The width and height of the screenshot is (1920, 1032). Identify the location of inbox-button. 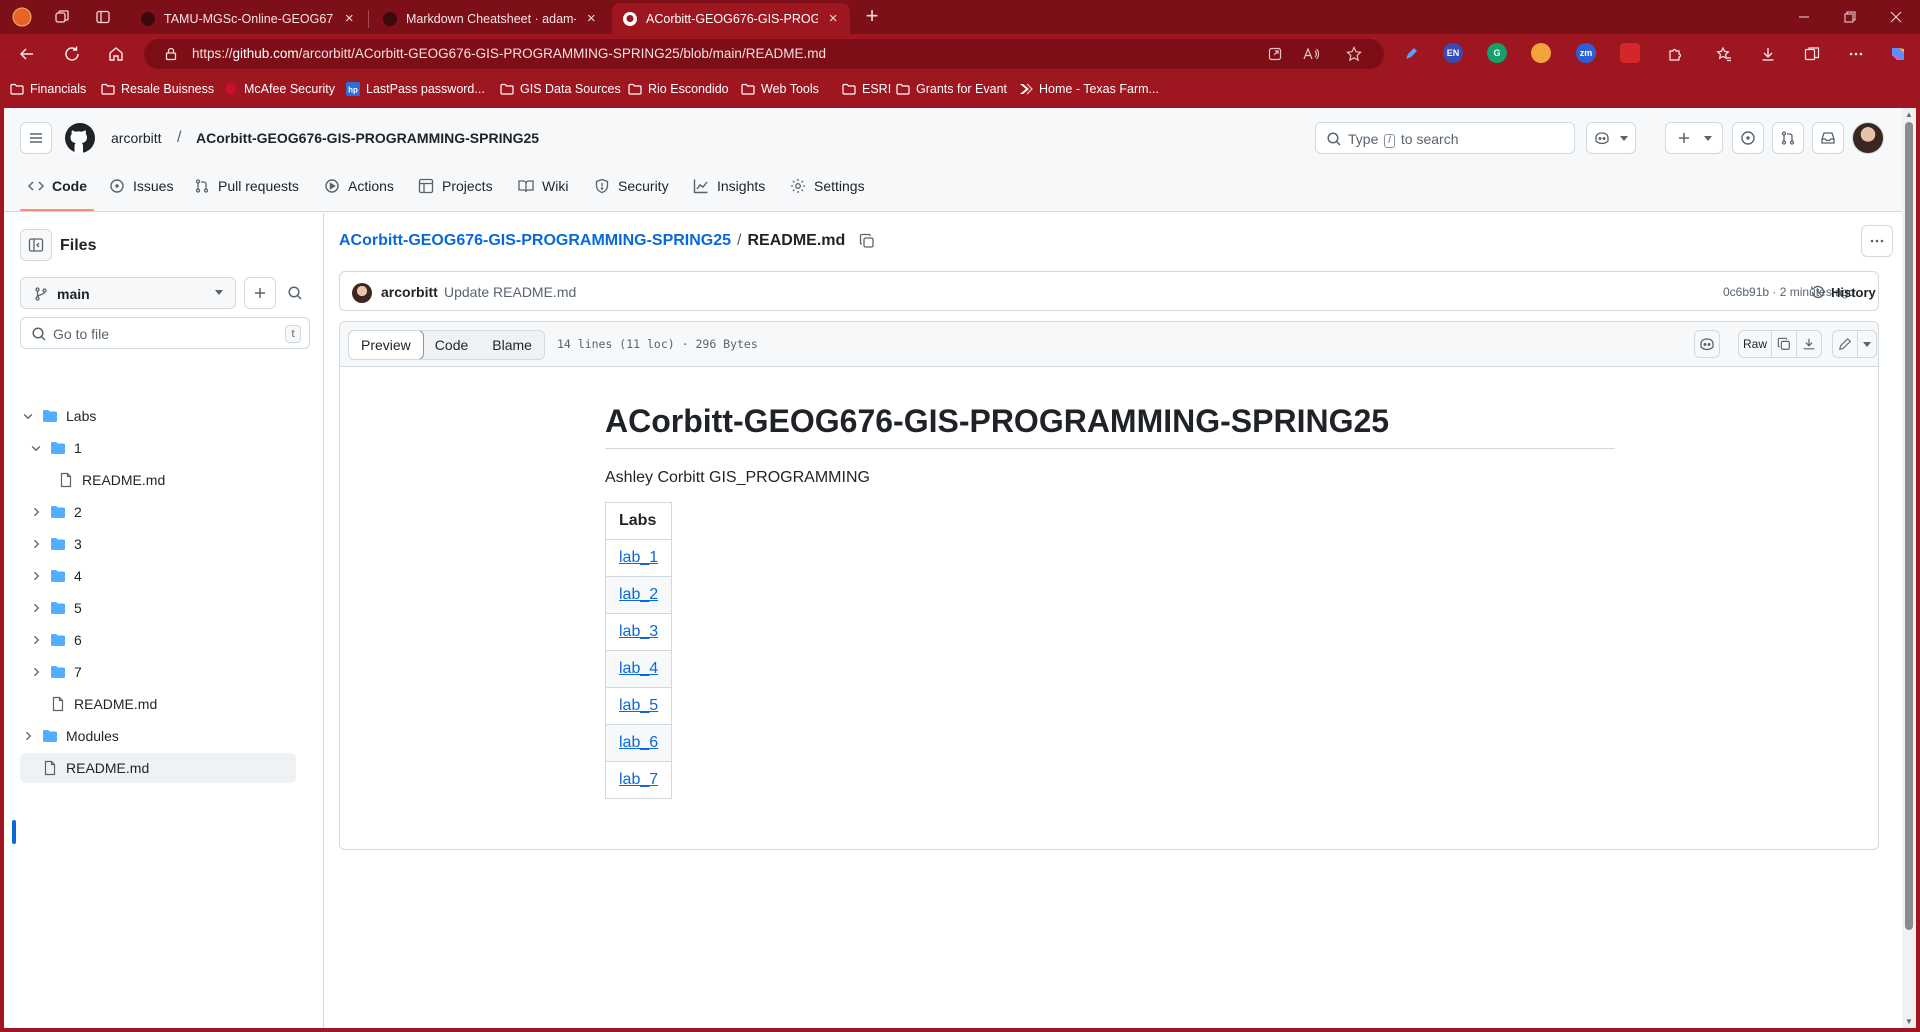
(1828, 138).